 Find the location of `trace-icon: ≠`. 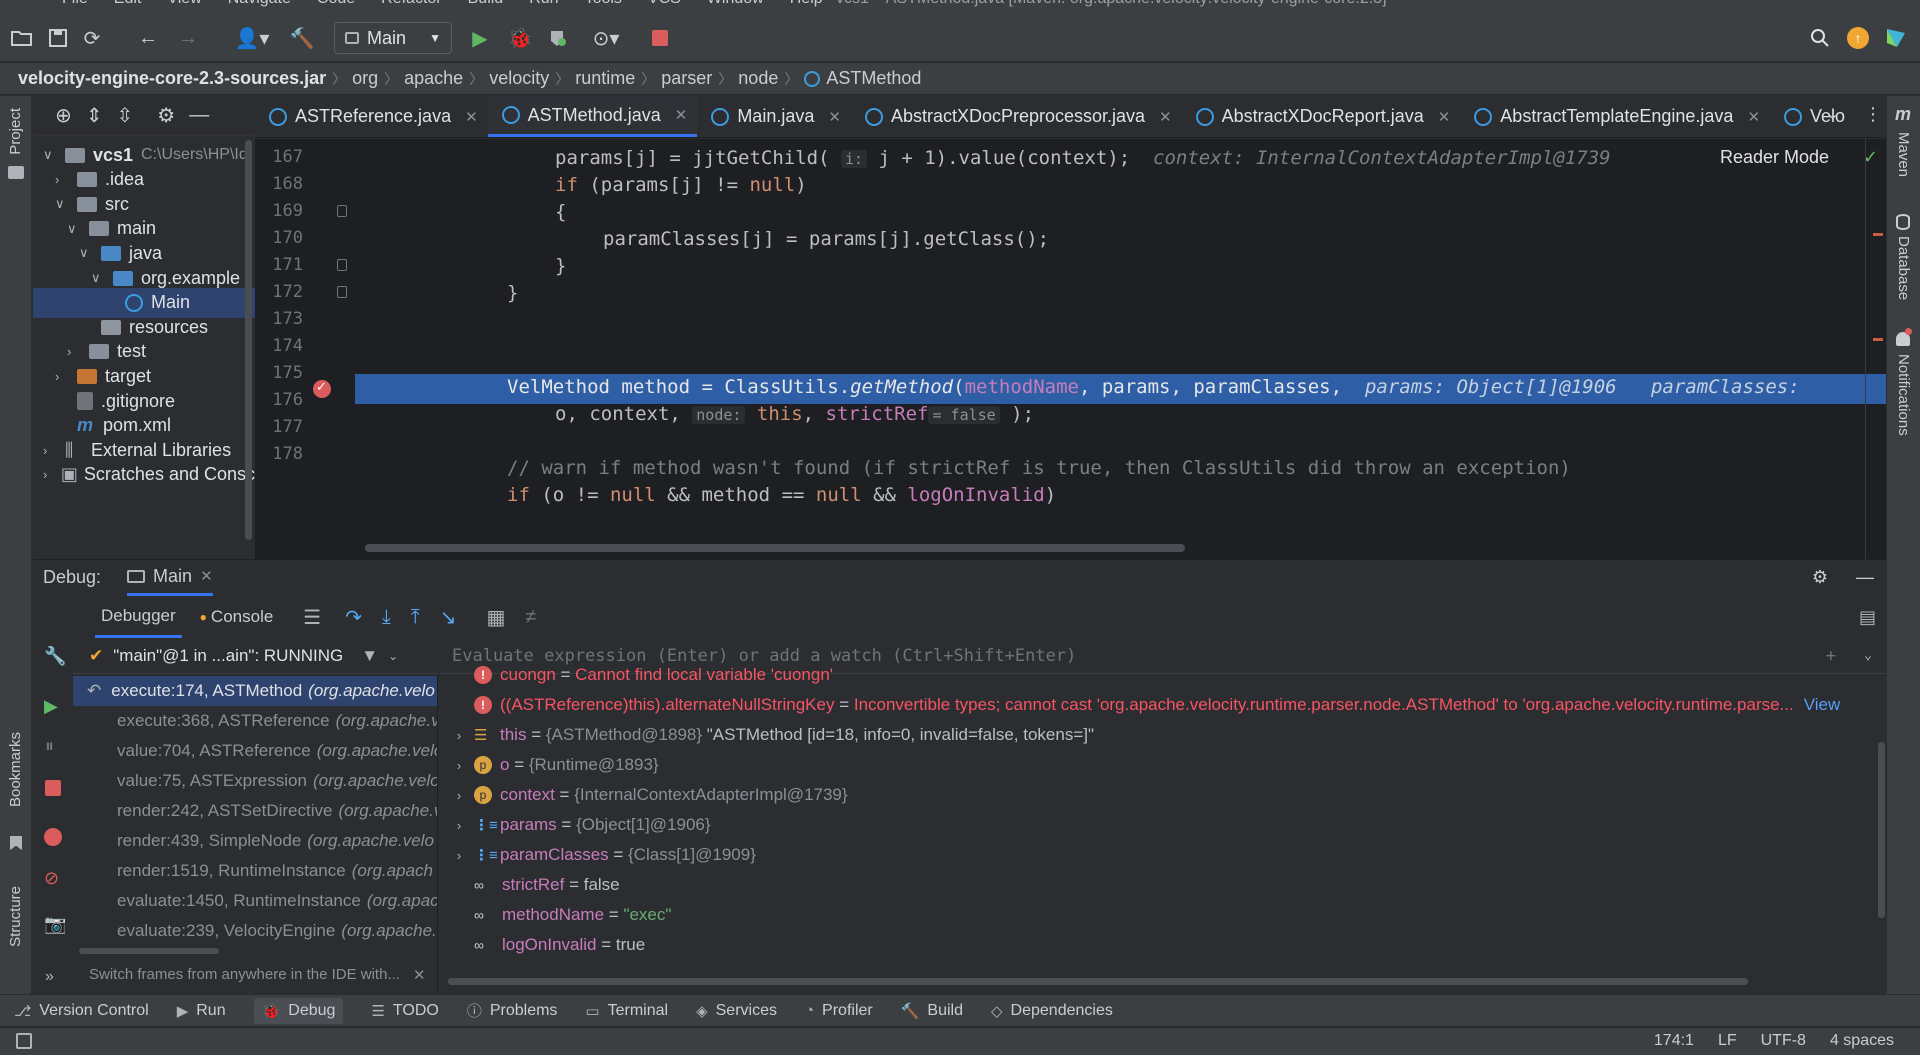

trace-icon: ≠ is located at coordinates (530, 617).